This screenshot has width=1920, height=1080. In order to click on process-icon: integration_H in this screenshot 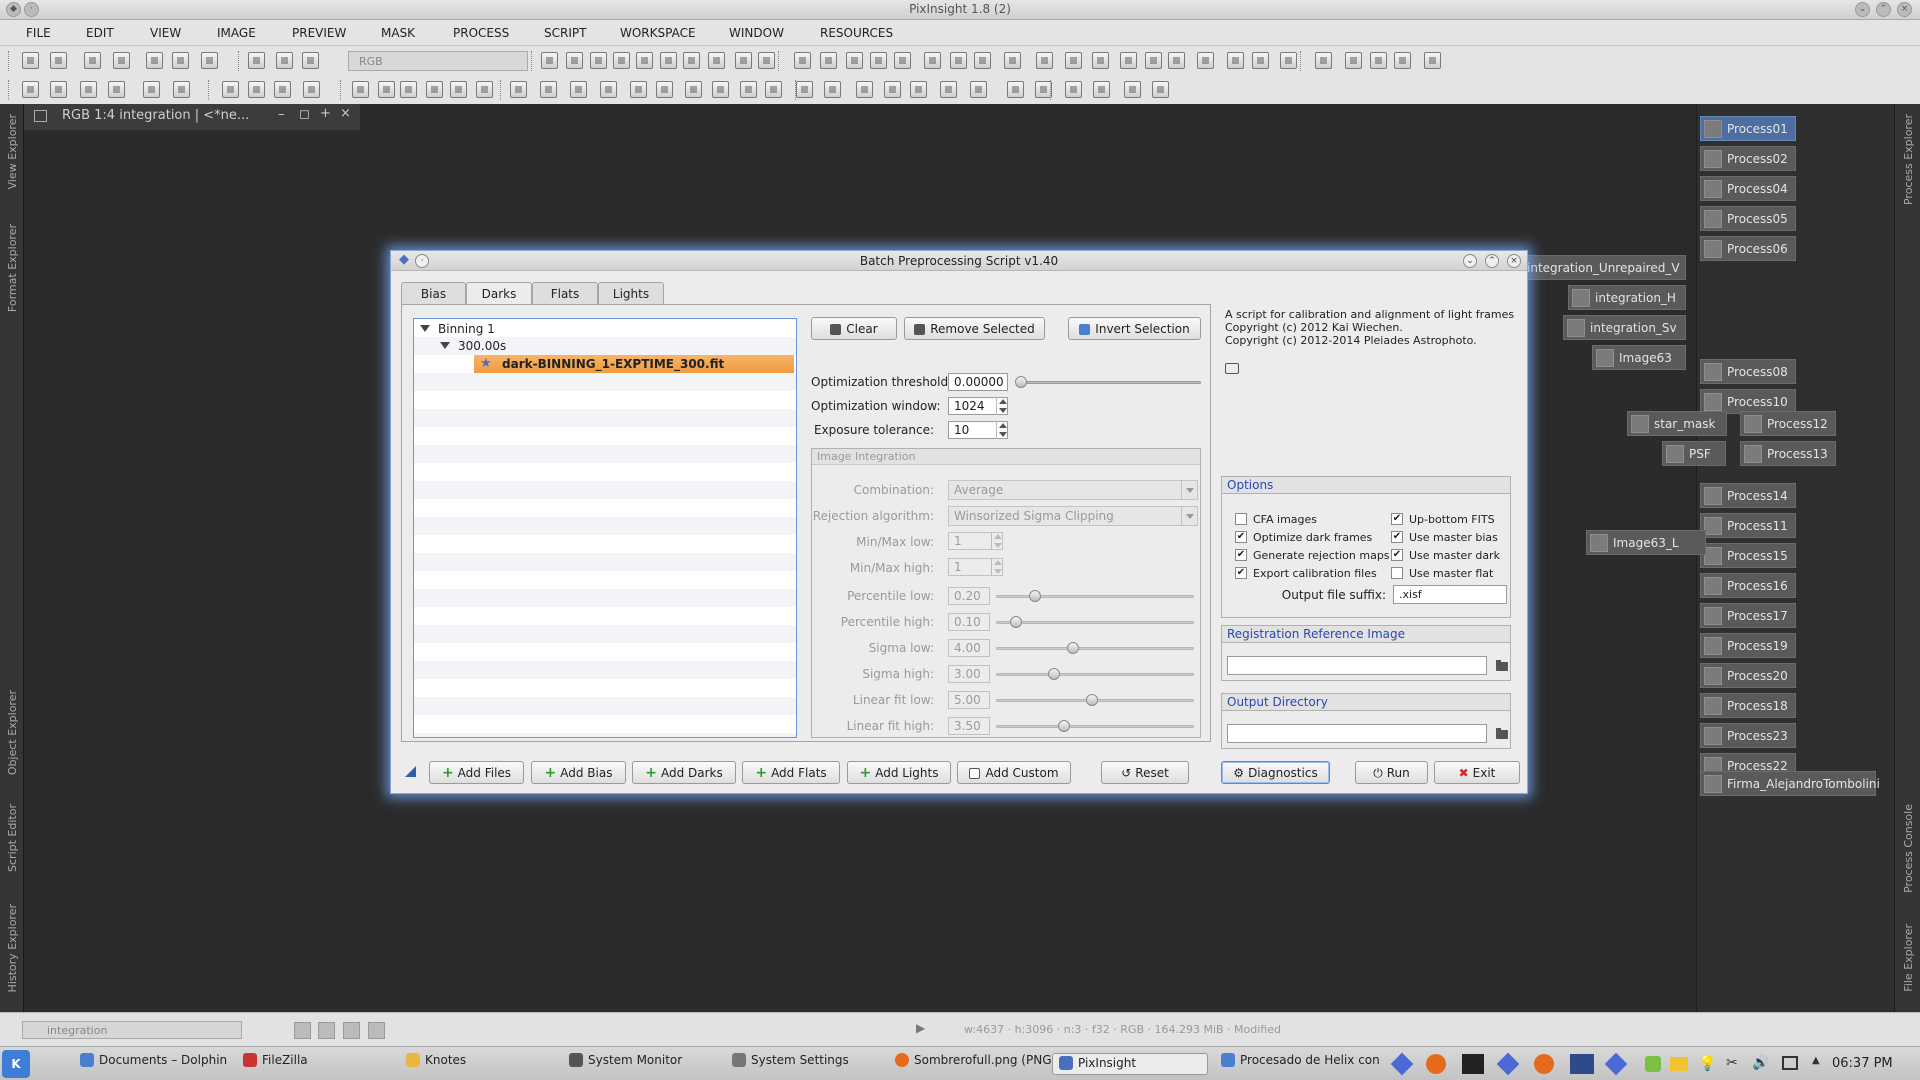, I will do `click(1627, 297)`.